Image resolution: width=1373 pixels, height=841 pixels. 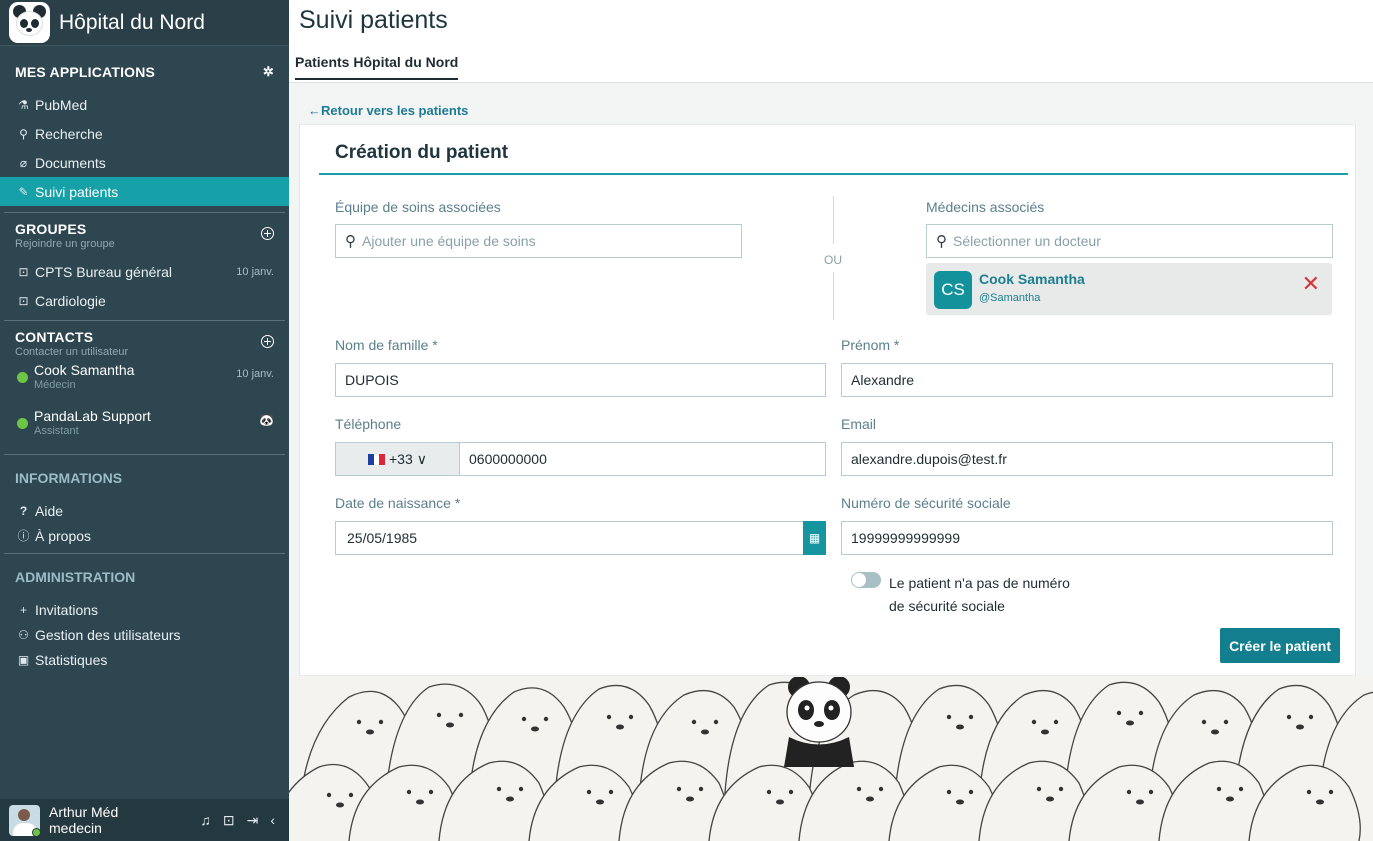 I want to click on sidebar-item-invitations: + Invitations, so click(x=144, y=609).